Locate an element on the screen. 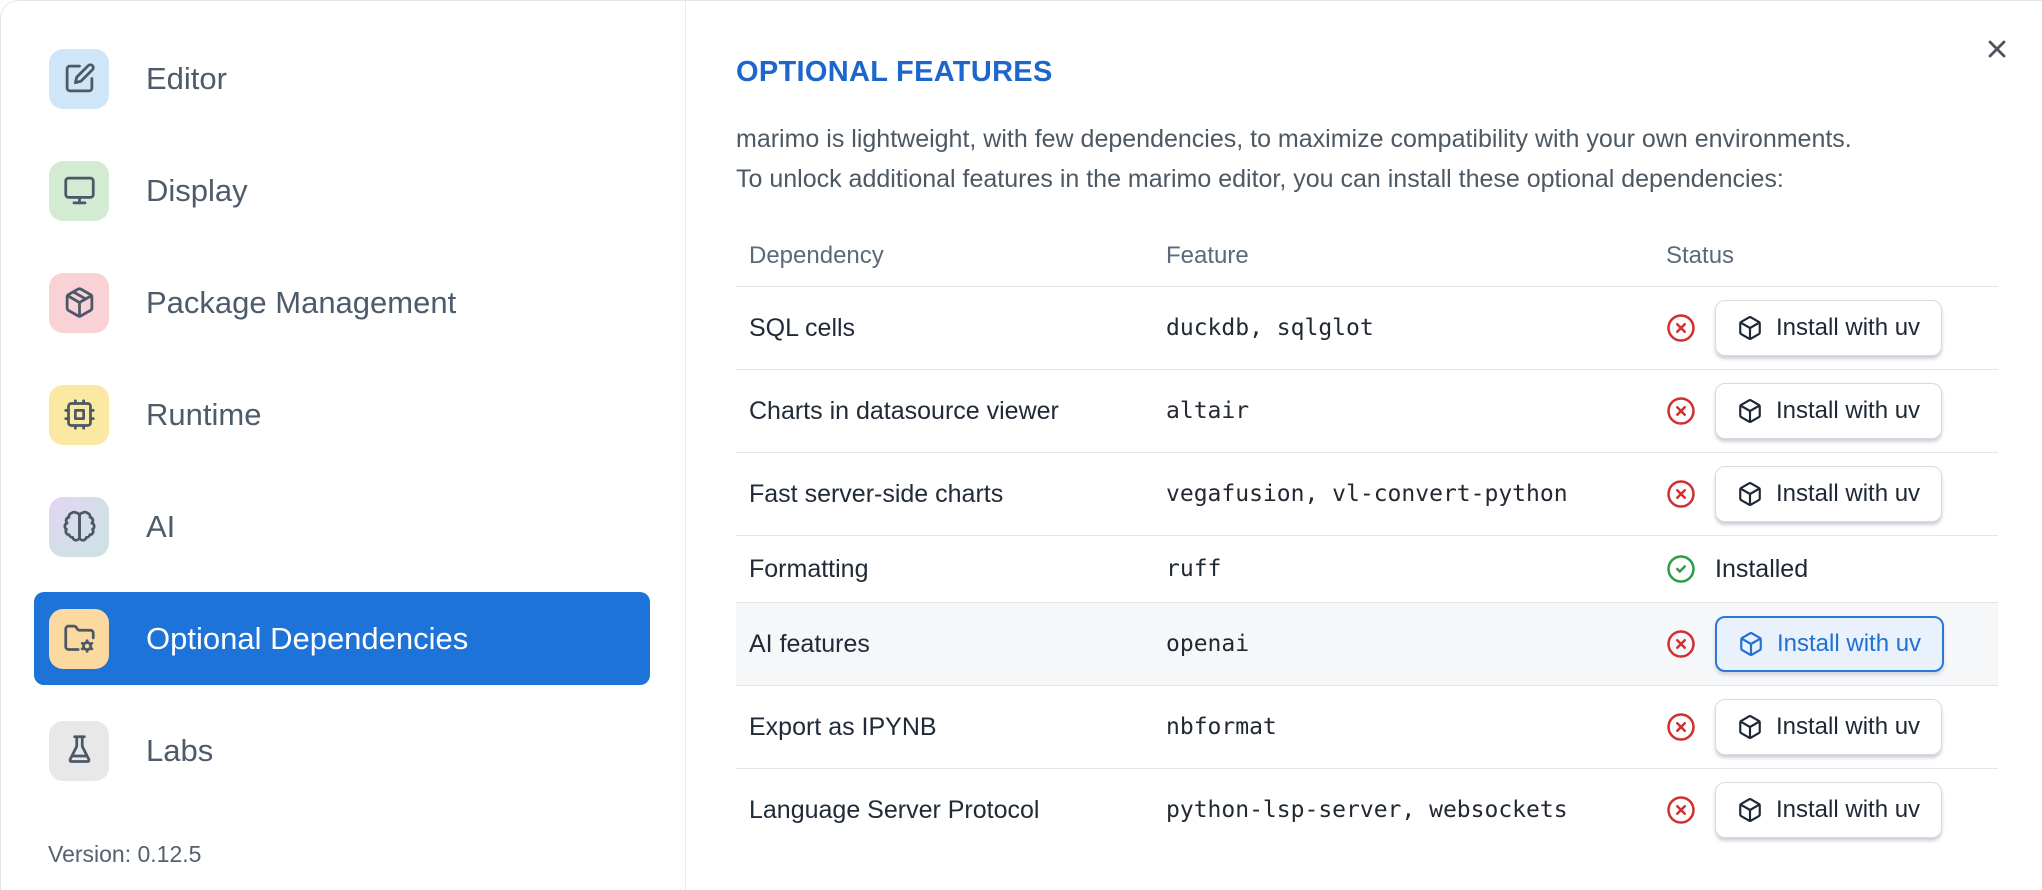 The width and height of the screenshot is (2042, 890). square-pen-icon is located at coordinates (79, 78).